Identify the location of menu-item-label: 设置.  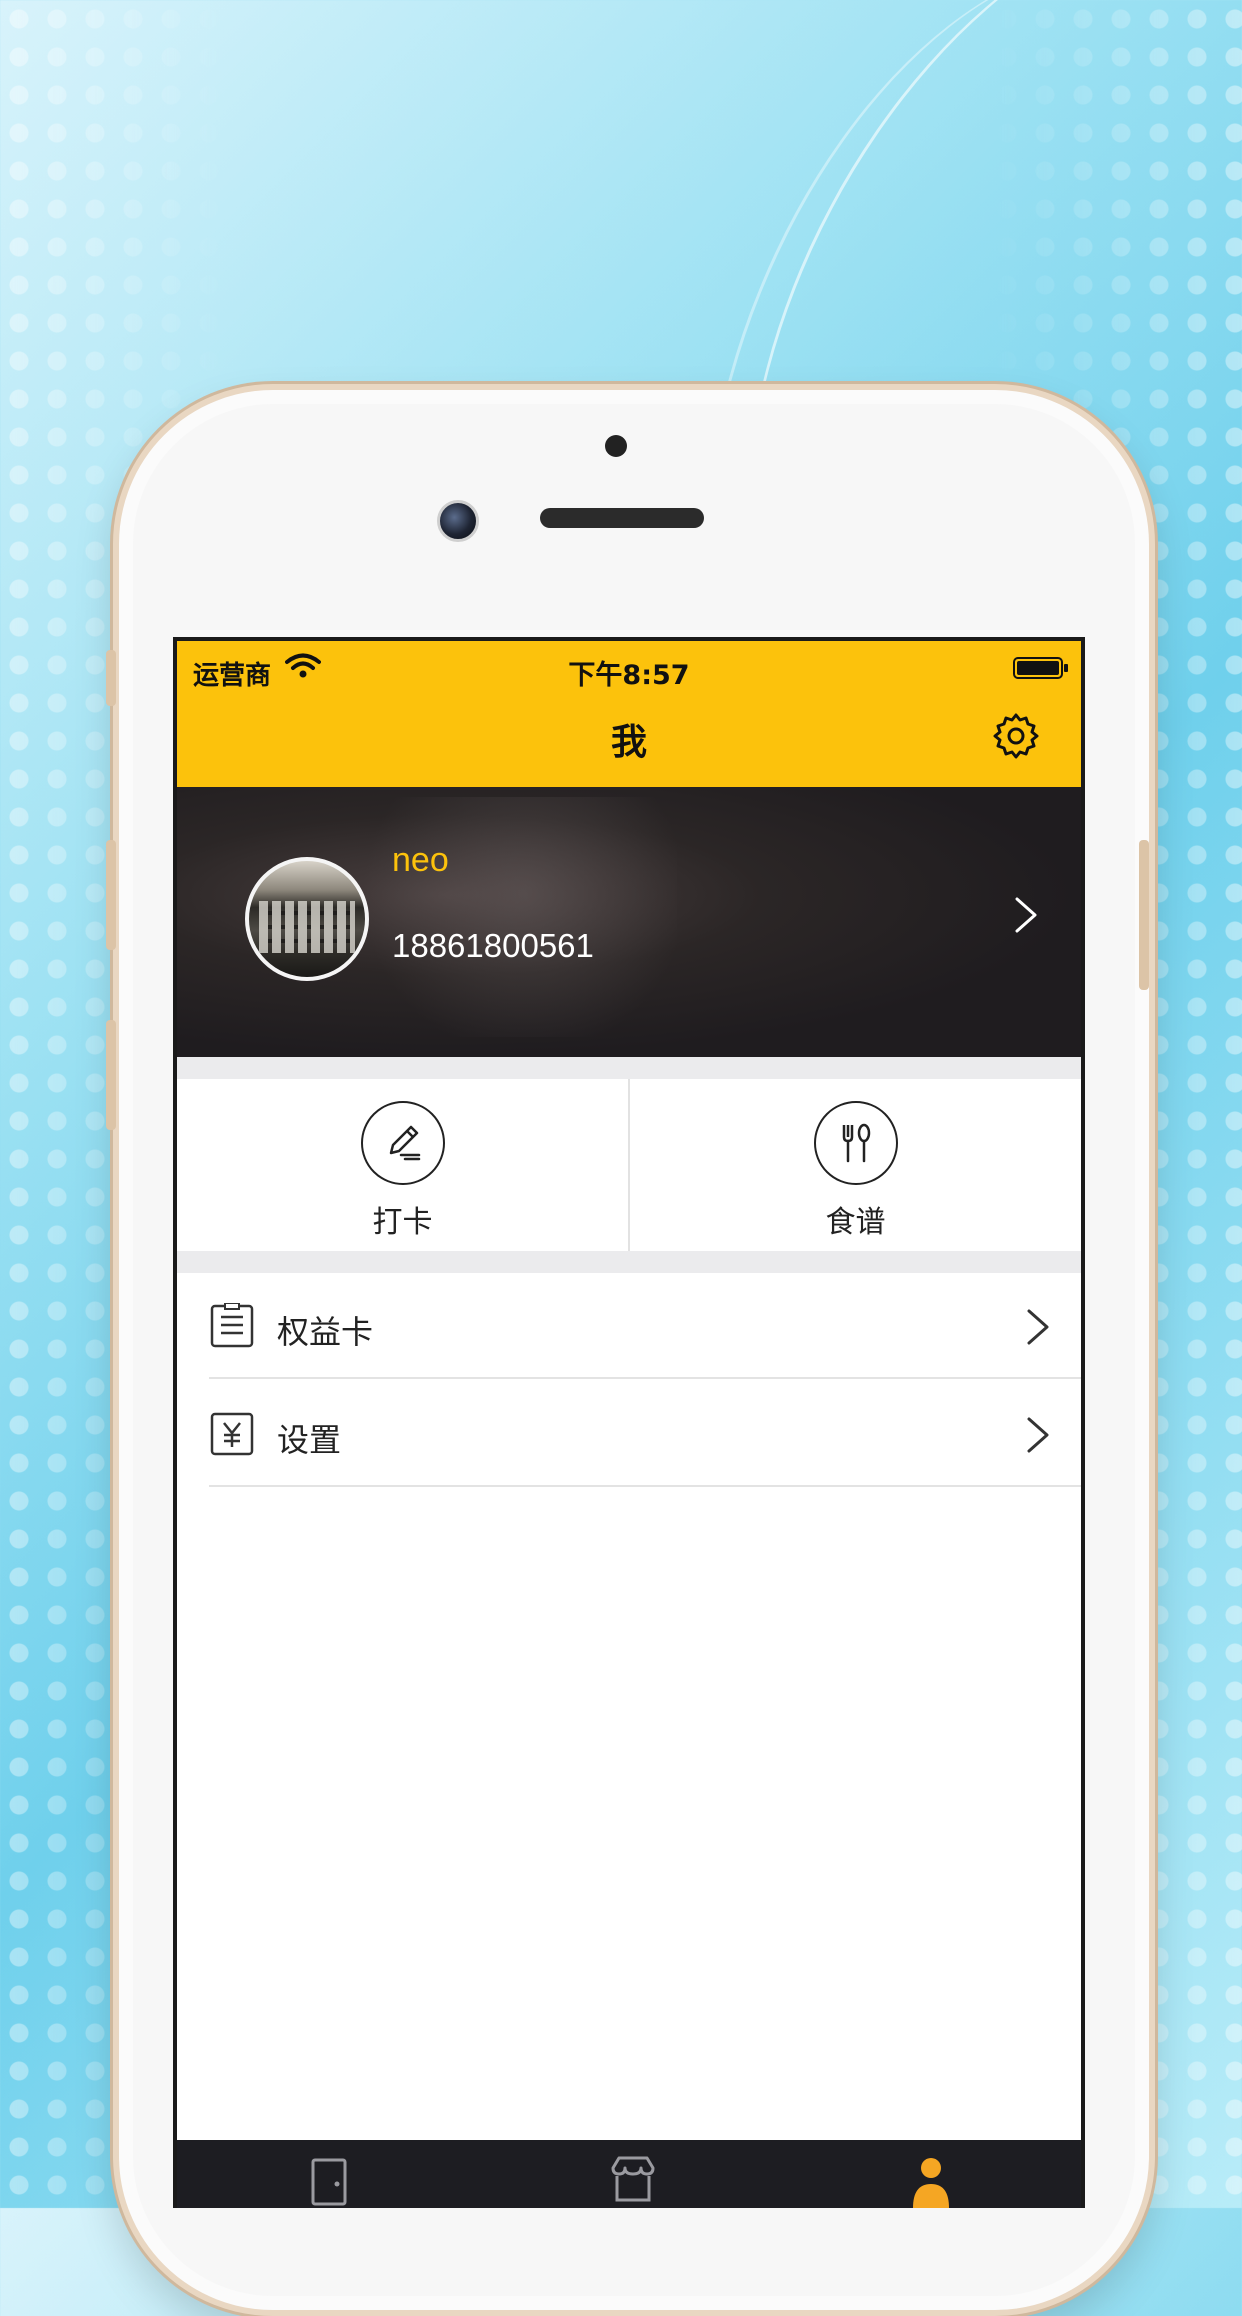
(309, 1440).